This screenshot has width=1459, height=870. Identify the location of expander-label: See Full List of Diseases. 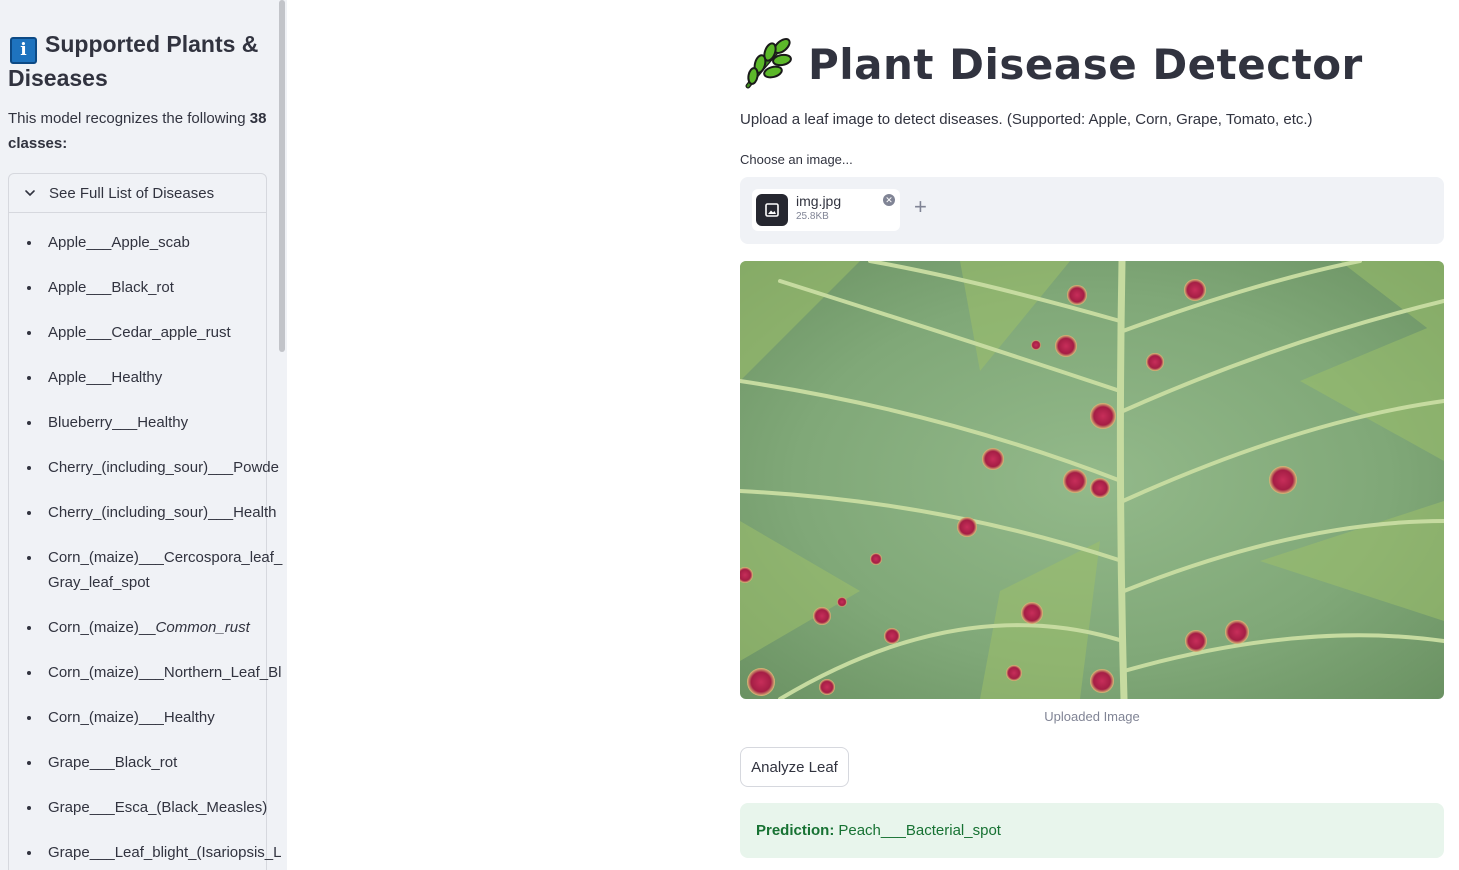
(132, 193).